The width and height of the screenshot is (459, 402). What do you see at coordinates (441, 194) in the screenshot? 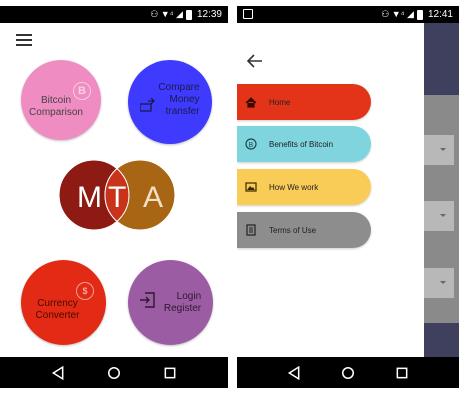
I see `scrim-overlay` at bounding box center [441, 194].